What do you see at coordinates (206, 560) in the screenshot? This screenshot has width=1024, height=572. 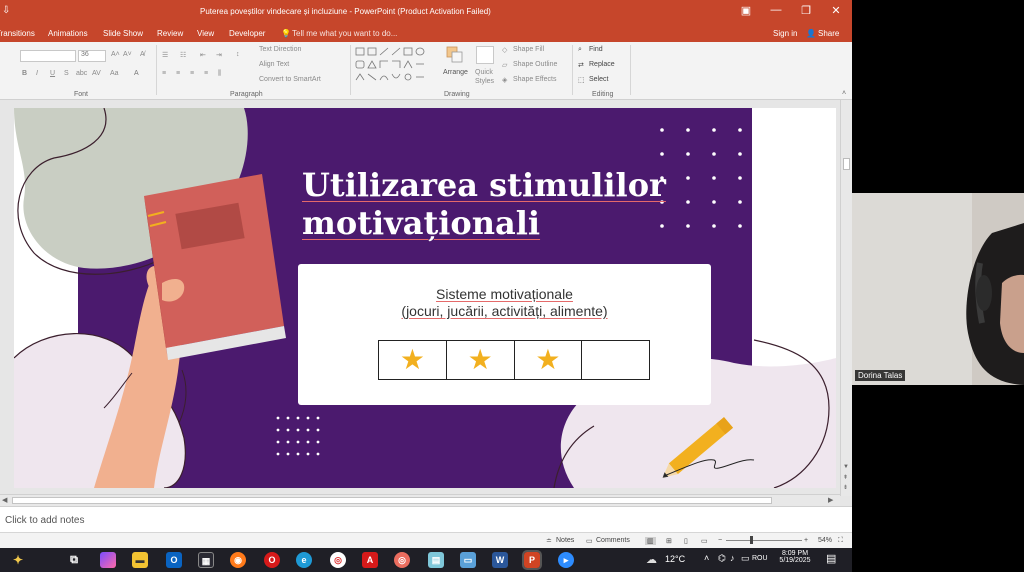 I see `store-icon: ▦` at bounding box center [206, 560].